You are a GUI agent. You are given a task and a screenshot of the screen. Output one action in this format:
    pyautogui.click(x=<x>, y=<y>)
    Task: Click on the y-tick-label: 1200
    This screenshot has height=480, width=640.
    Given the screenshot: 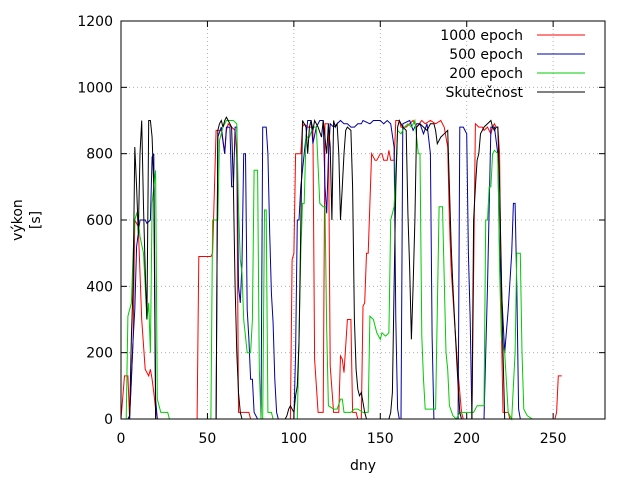 What is the action you would take?
    pyautogui.click(x=95, y=22)
    